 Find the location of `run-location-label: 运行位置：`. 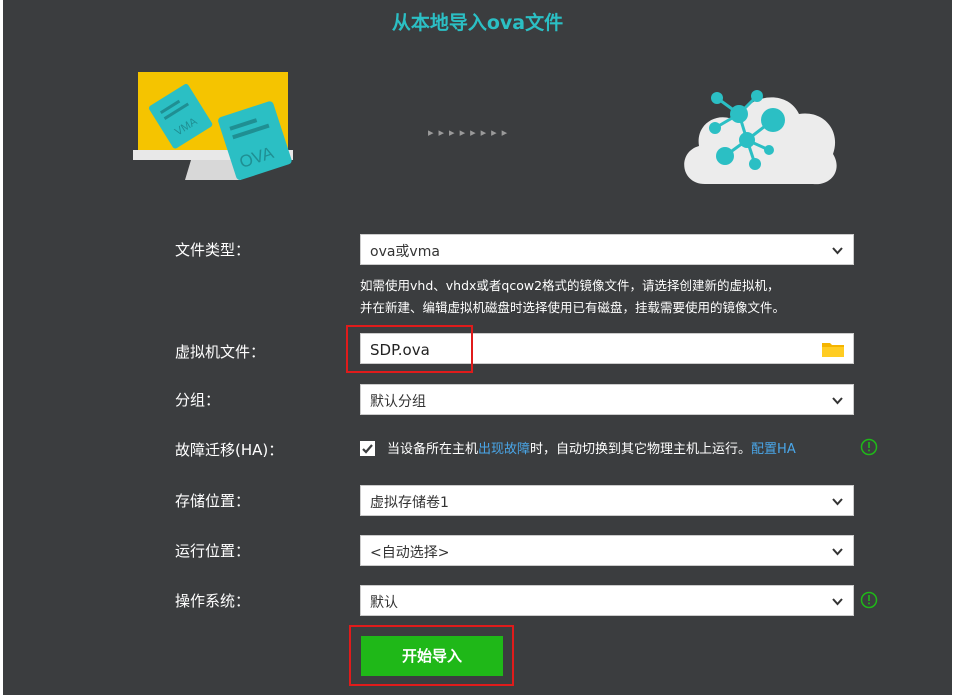

run-location-label: 运行位置： is located at coordinates (213, 551).